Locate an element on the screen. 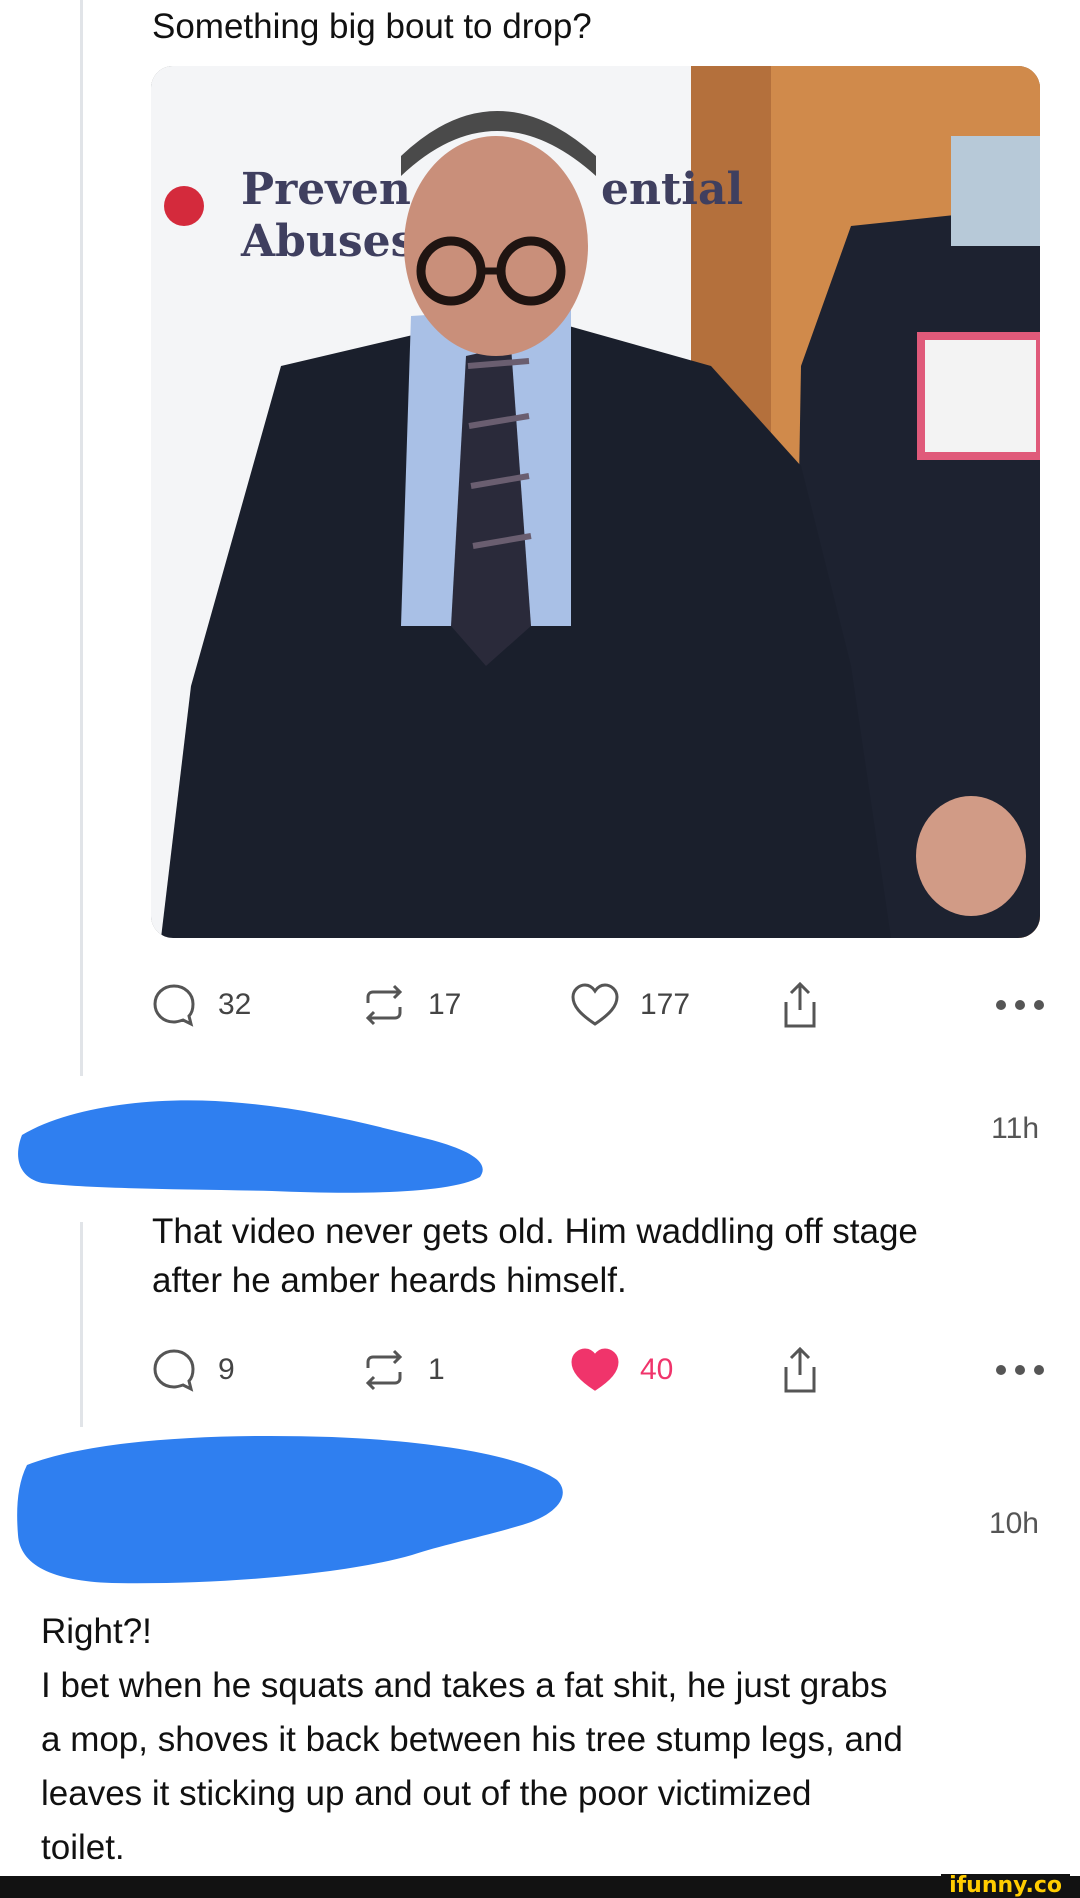  repost-count: 17 is located at coordinates (445, 1004).